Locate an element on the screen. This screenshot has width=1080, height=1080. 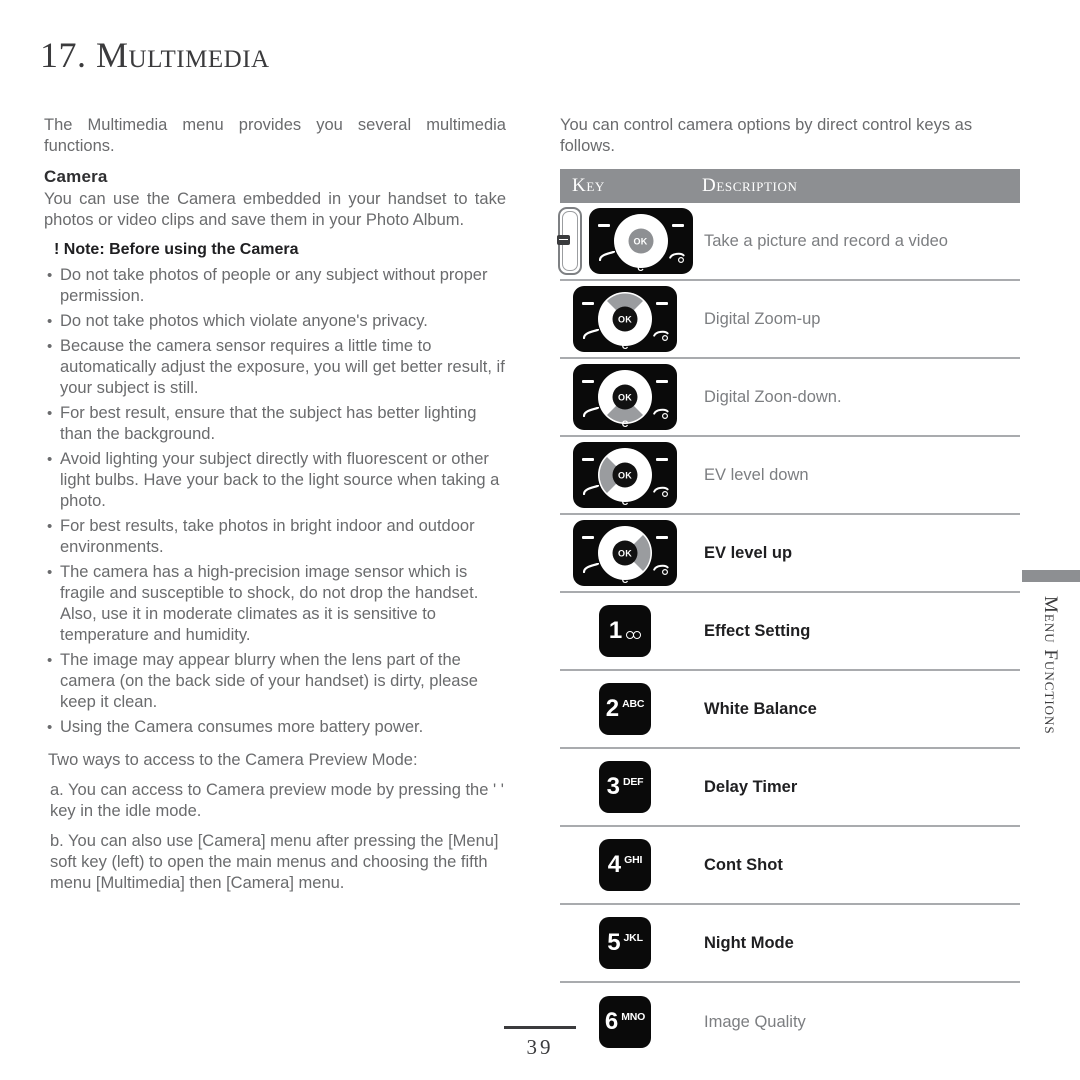
key-letters: ABC is located at coordinates (633, 704).